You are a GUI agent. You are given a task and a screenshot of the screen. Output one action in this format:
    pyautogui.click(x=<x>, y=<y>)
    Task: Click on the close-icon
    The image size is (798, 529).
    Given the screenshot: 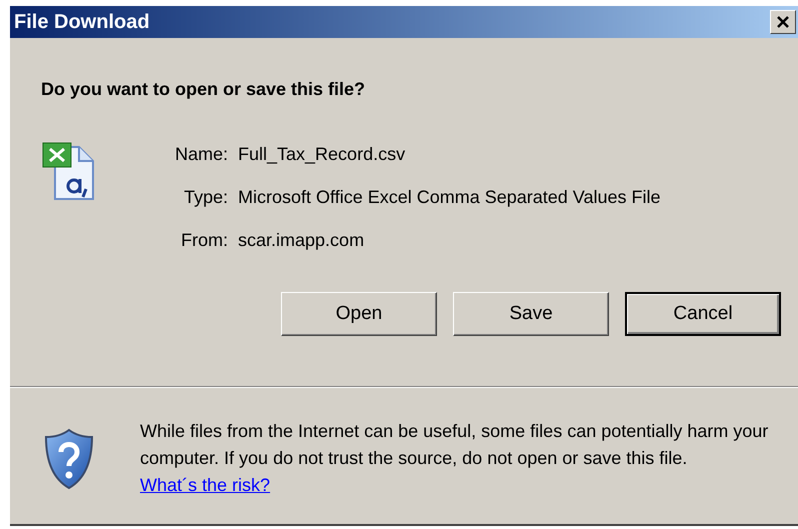 What is the action you would take?
    pyautogui.click(x=783, y=22)
    